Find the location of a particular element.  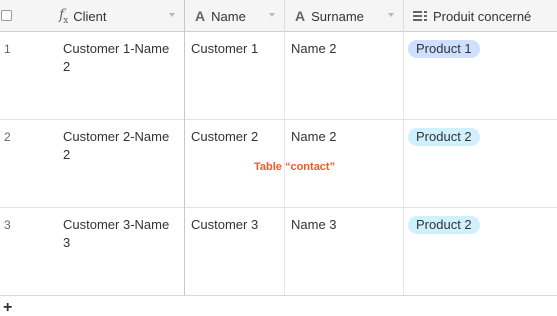

header-produit-concerne: Produit concerné is located at coordinates (480, 16).